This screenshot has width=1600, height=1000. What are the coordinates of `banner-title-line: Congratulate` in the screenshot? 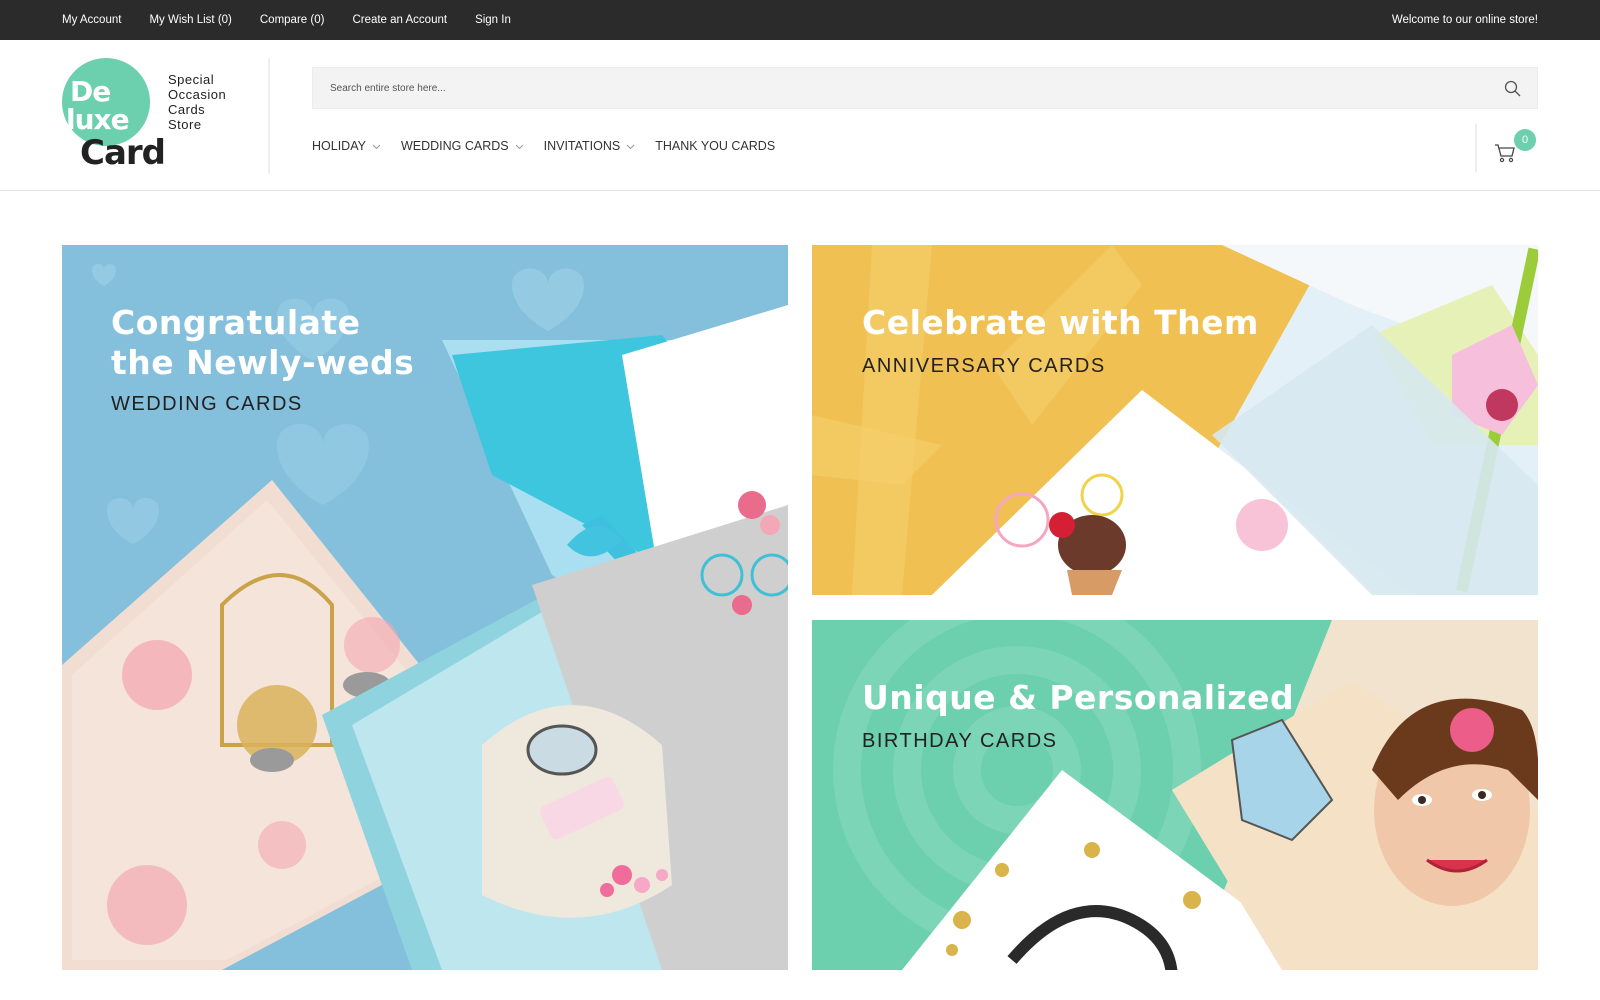 It's located at (236, 322).